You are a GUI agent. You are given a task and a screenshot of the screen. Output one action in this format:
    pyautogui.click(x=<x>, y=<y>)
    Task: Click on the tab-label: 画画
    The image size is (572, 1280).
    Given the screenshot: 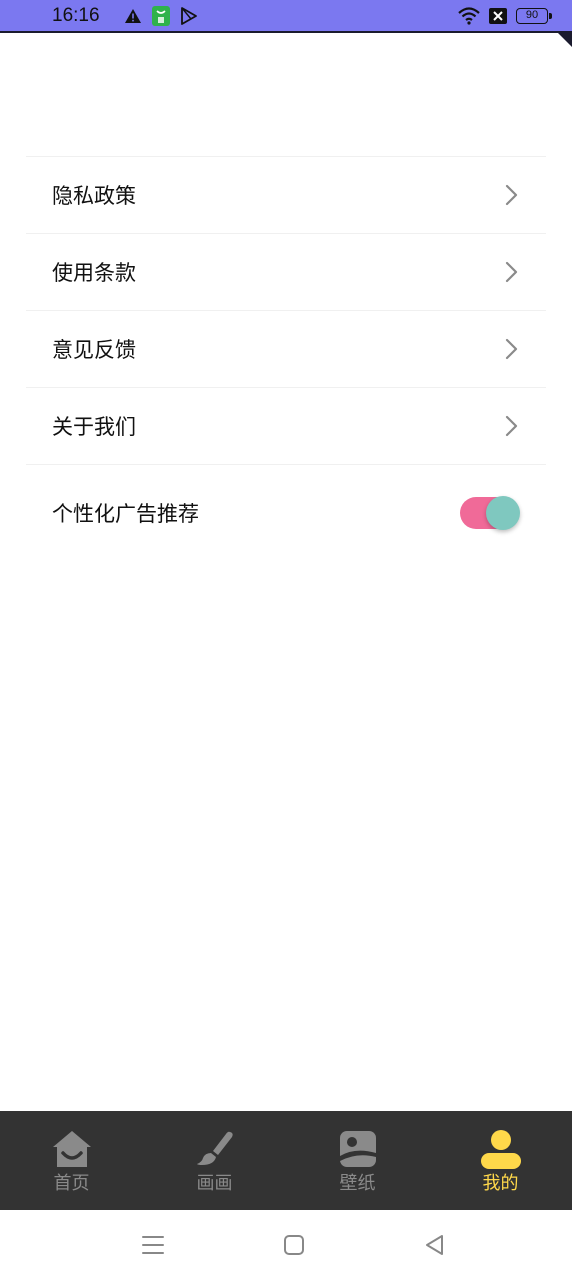 What is the action you would take?
    pyautogui.click(x=214, y=1183)
    